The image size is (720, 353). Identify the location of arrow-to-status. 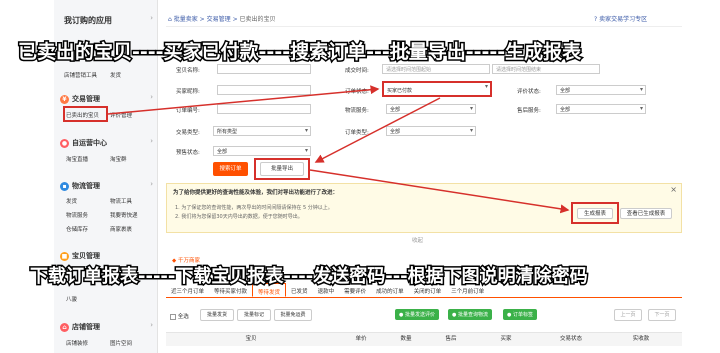
(243, 100).